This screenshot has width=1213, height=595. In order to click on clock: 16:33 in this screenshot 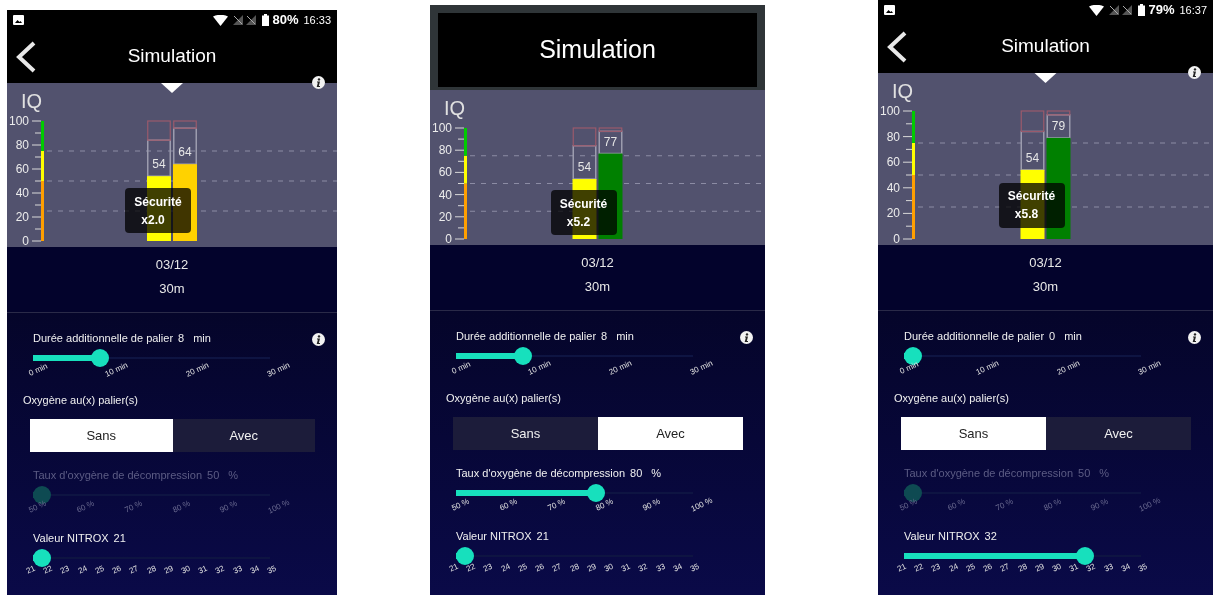, I will do `click(317, 20)`.